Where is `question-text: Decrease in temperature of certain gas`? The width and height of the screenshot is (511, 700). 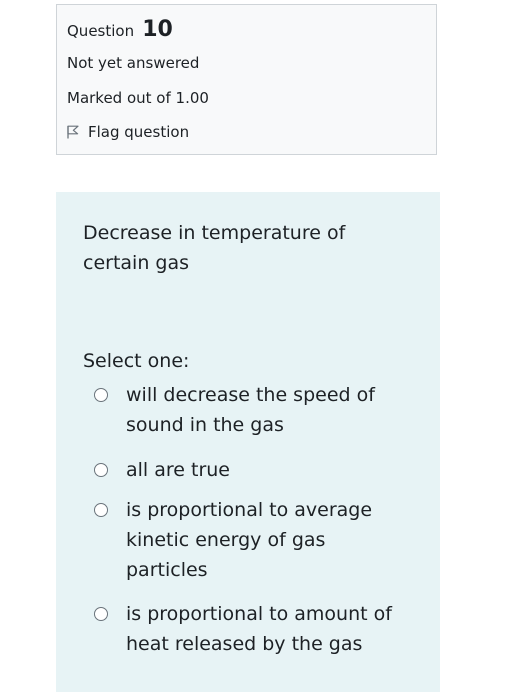
question-text: Decrease in temperature of certain gas is located at coordinates (214, 248).